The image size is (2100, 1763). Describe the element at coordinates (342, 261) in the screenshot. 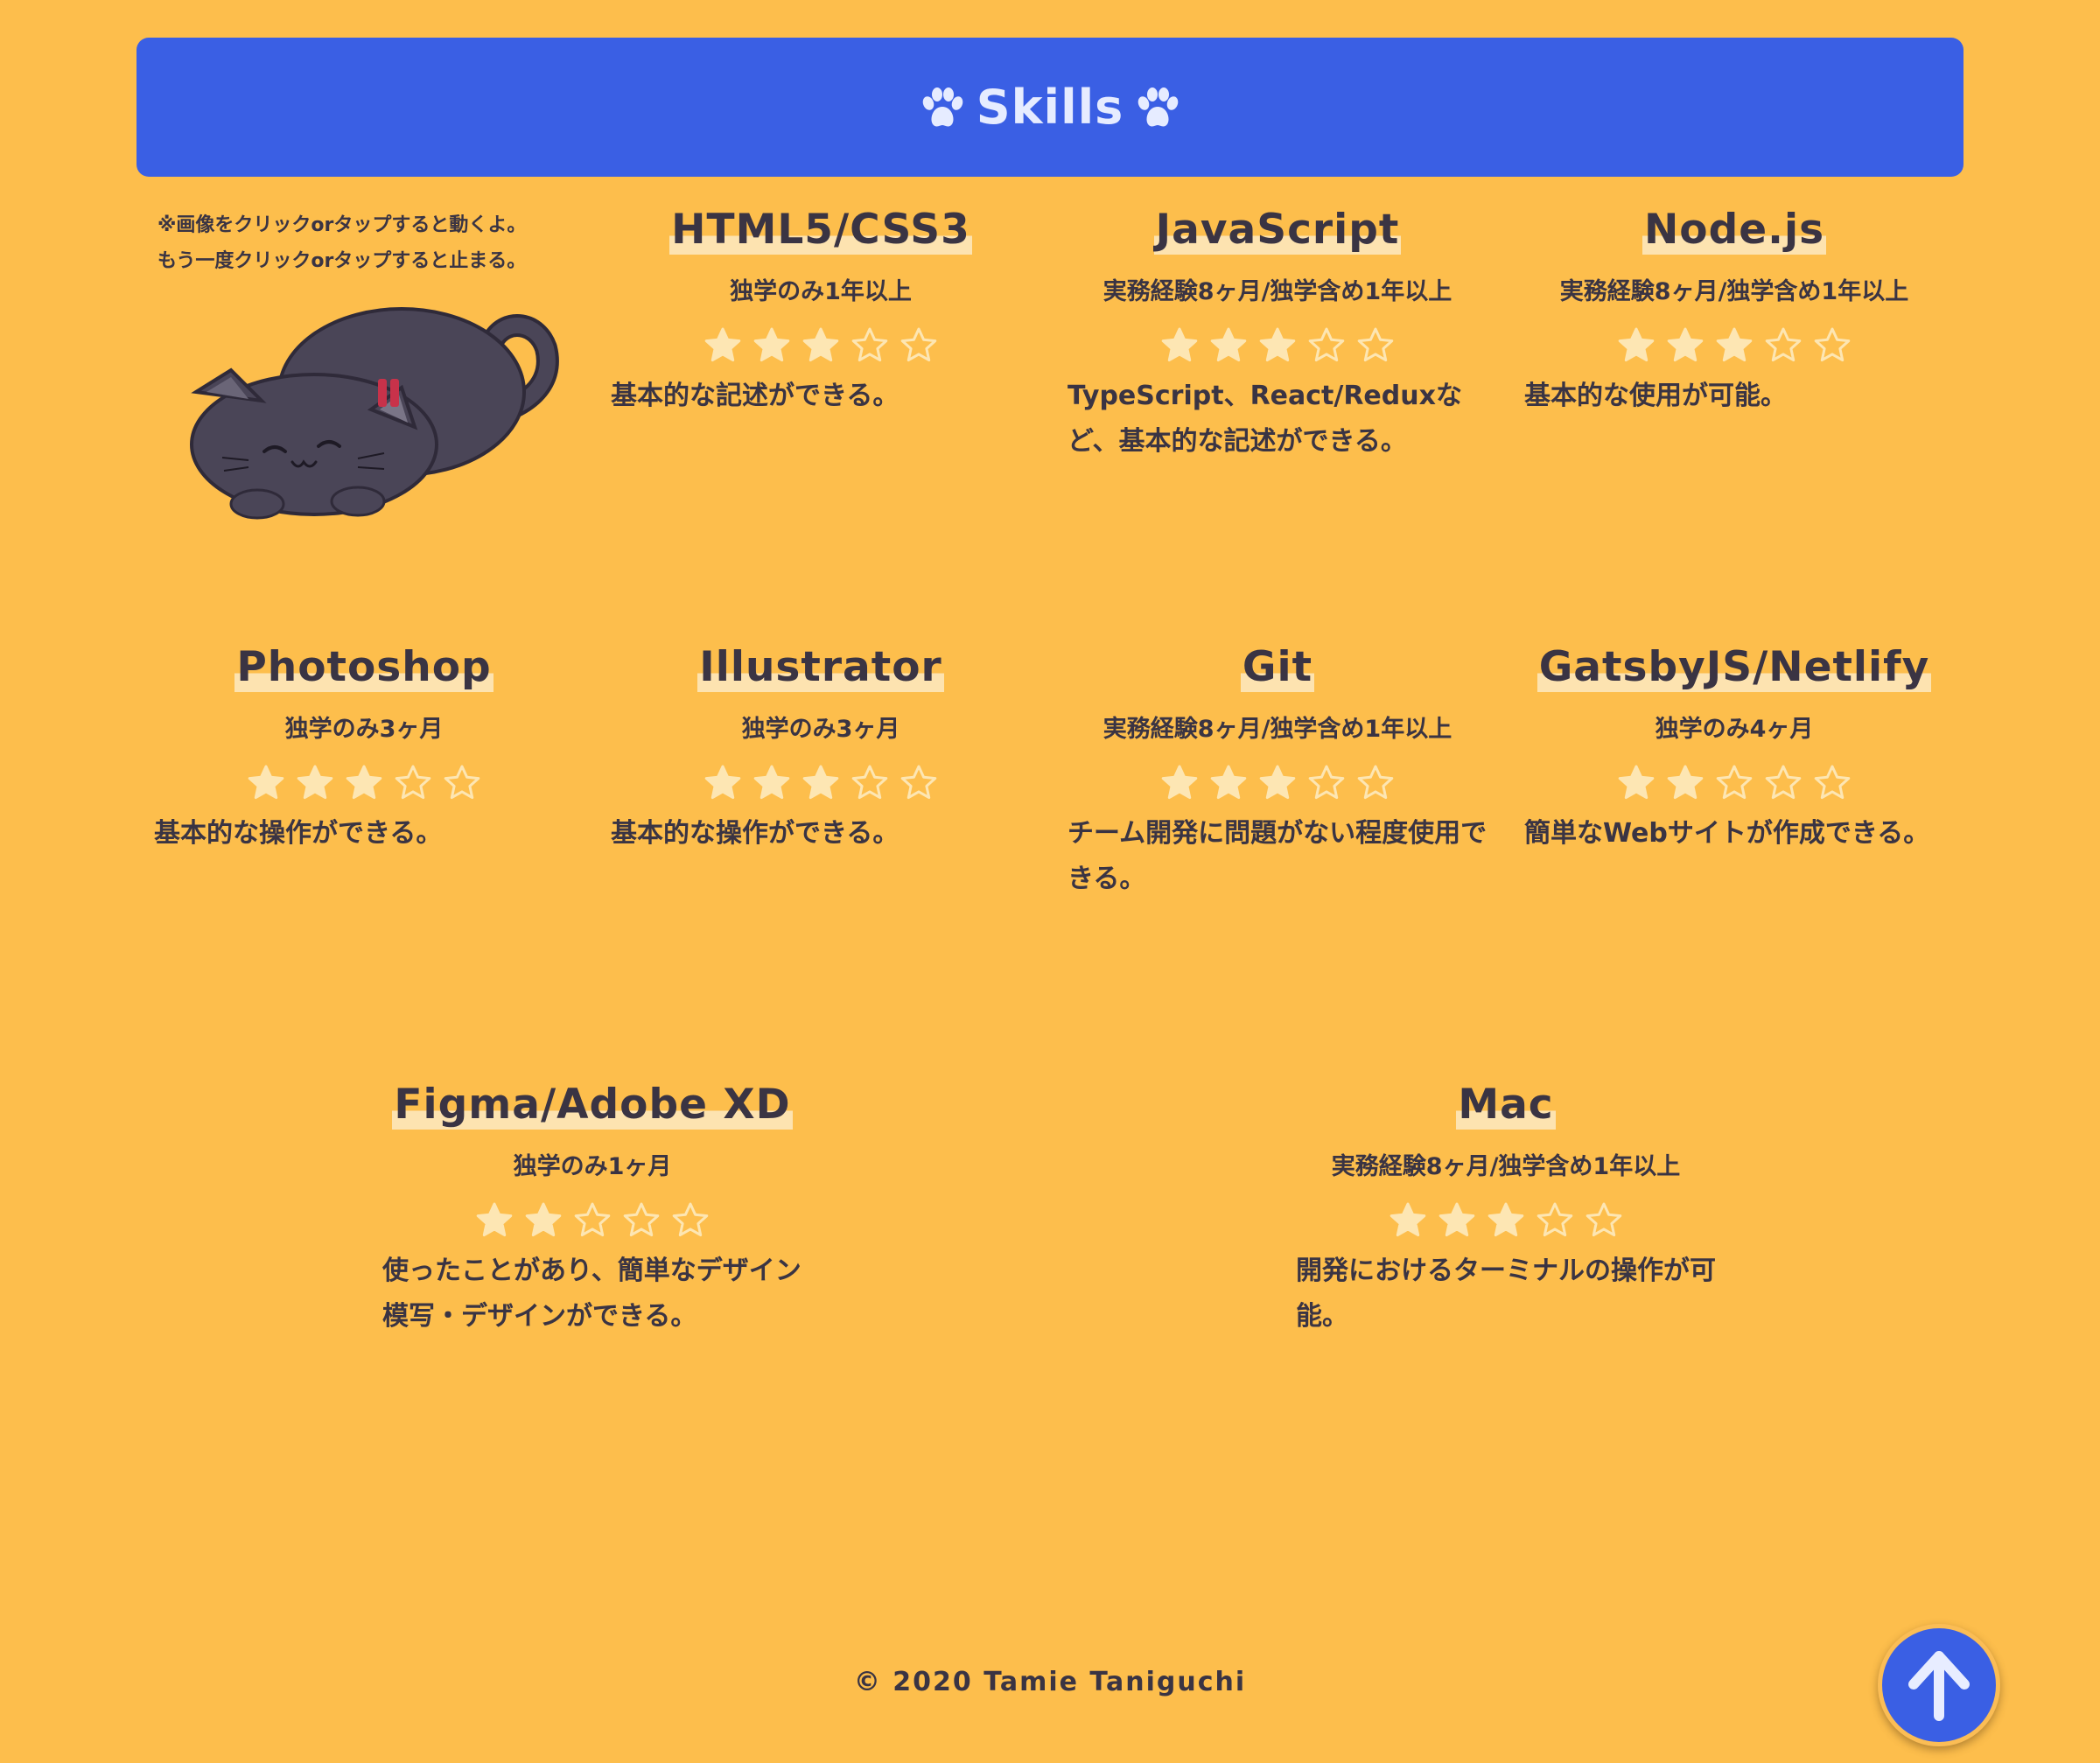

I see `cat-note-line: もう一度クリックorタップすると止まる。` at that location.